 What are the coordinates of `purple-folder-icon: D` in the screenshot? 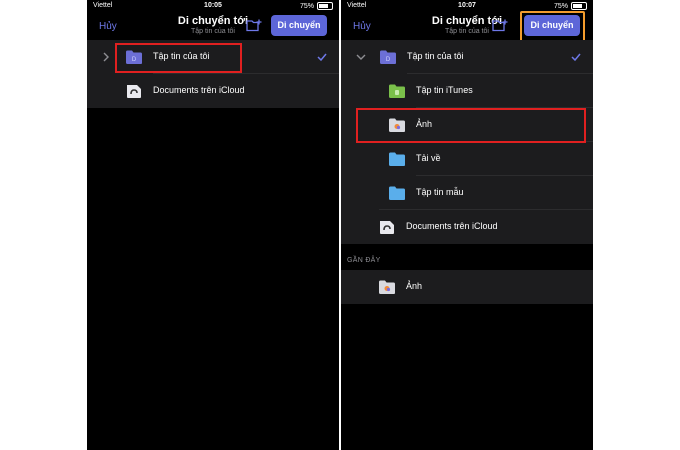 It's located at (388, 57).